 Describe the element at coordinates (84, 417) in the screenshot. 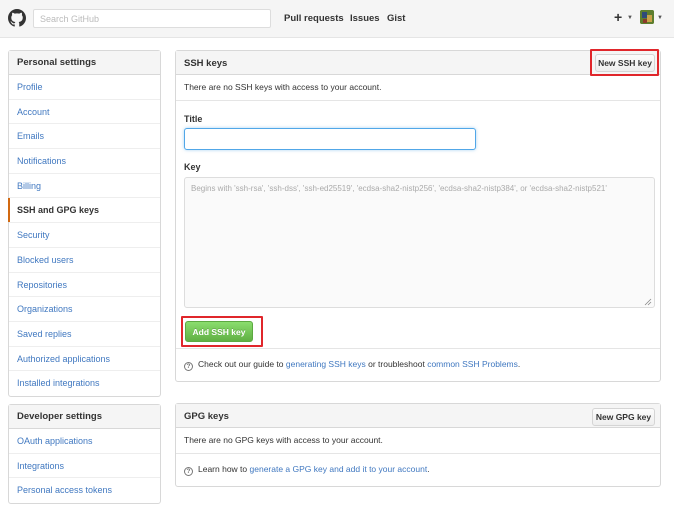

I see `menu-heading: Developer settings` at that location.